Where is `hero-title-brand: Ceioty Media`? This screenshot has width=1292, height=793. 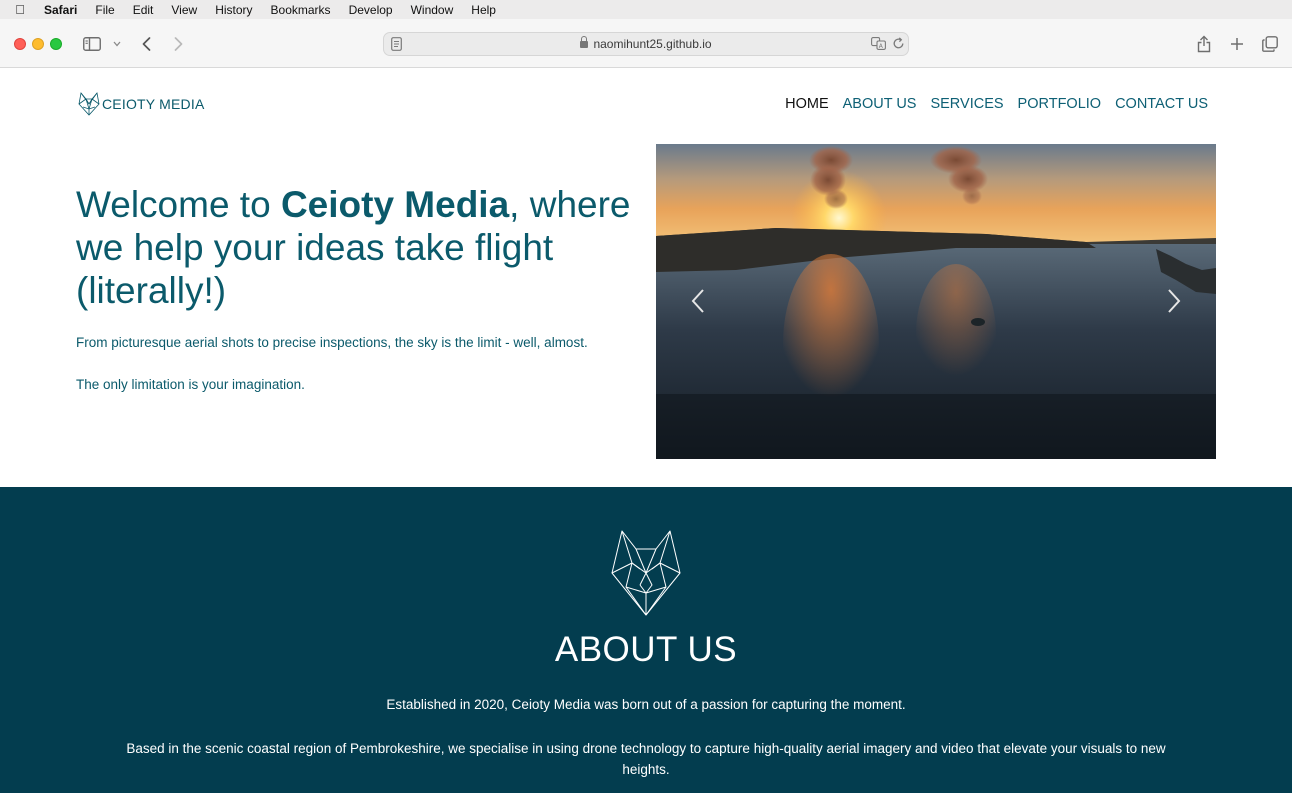
hero-title-brand: Ceioty Media is located at coordinates (395, 204).